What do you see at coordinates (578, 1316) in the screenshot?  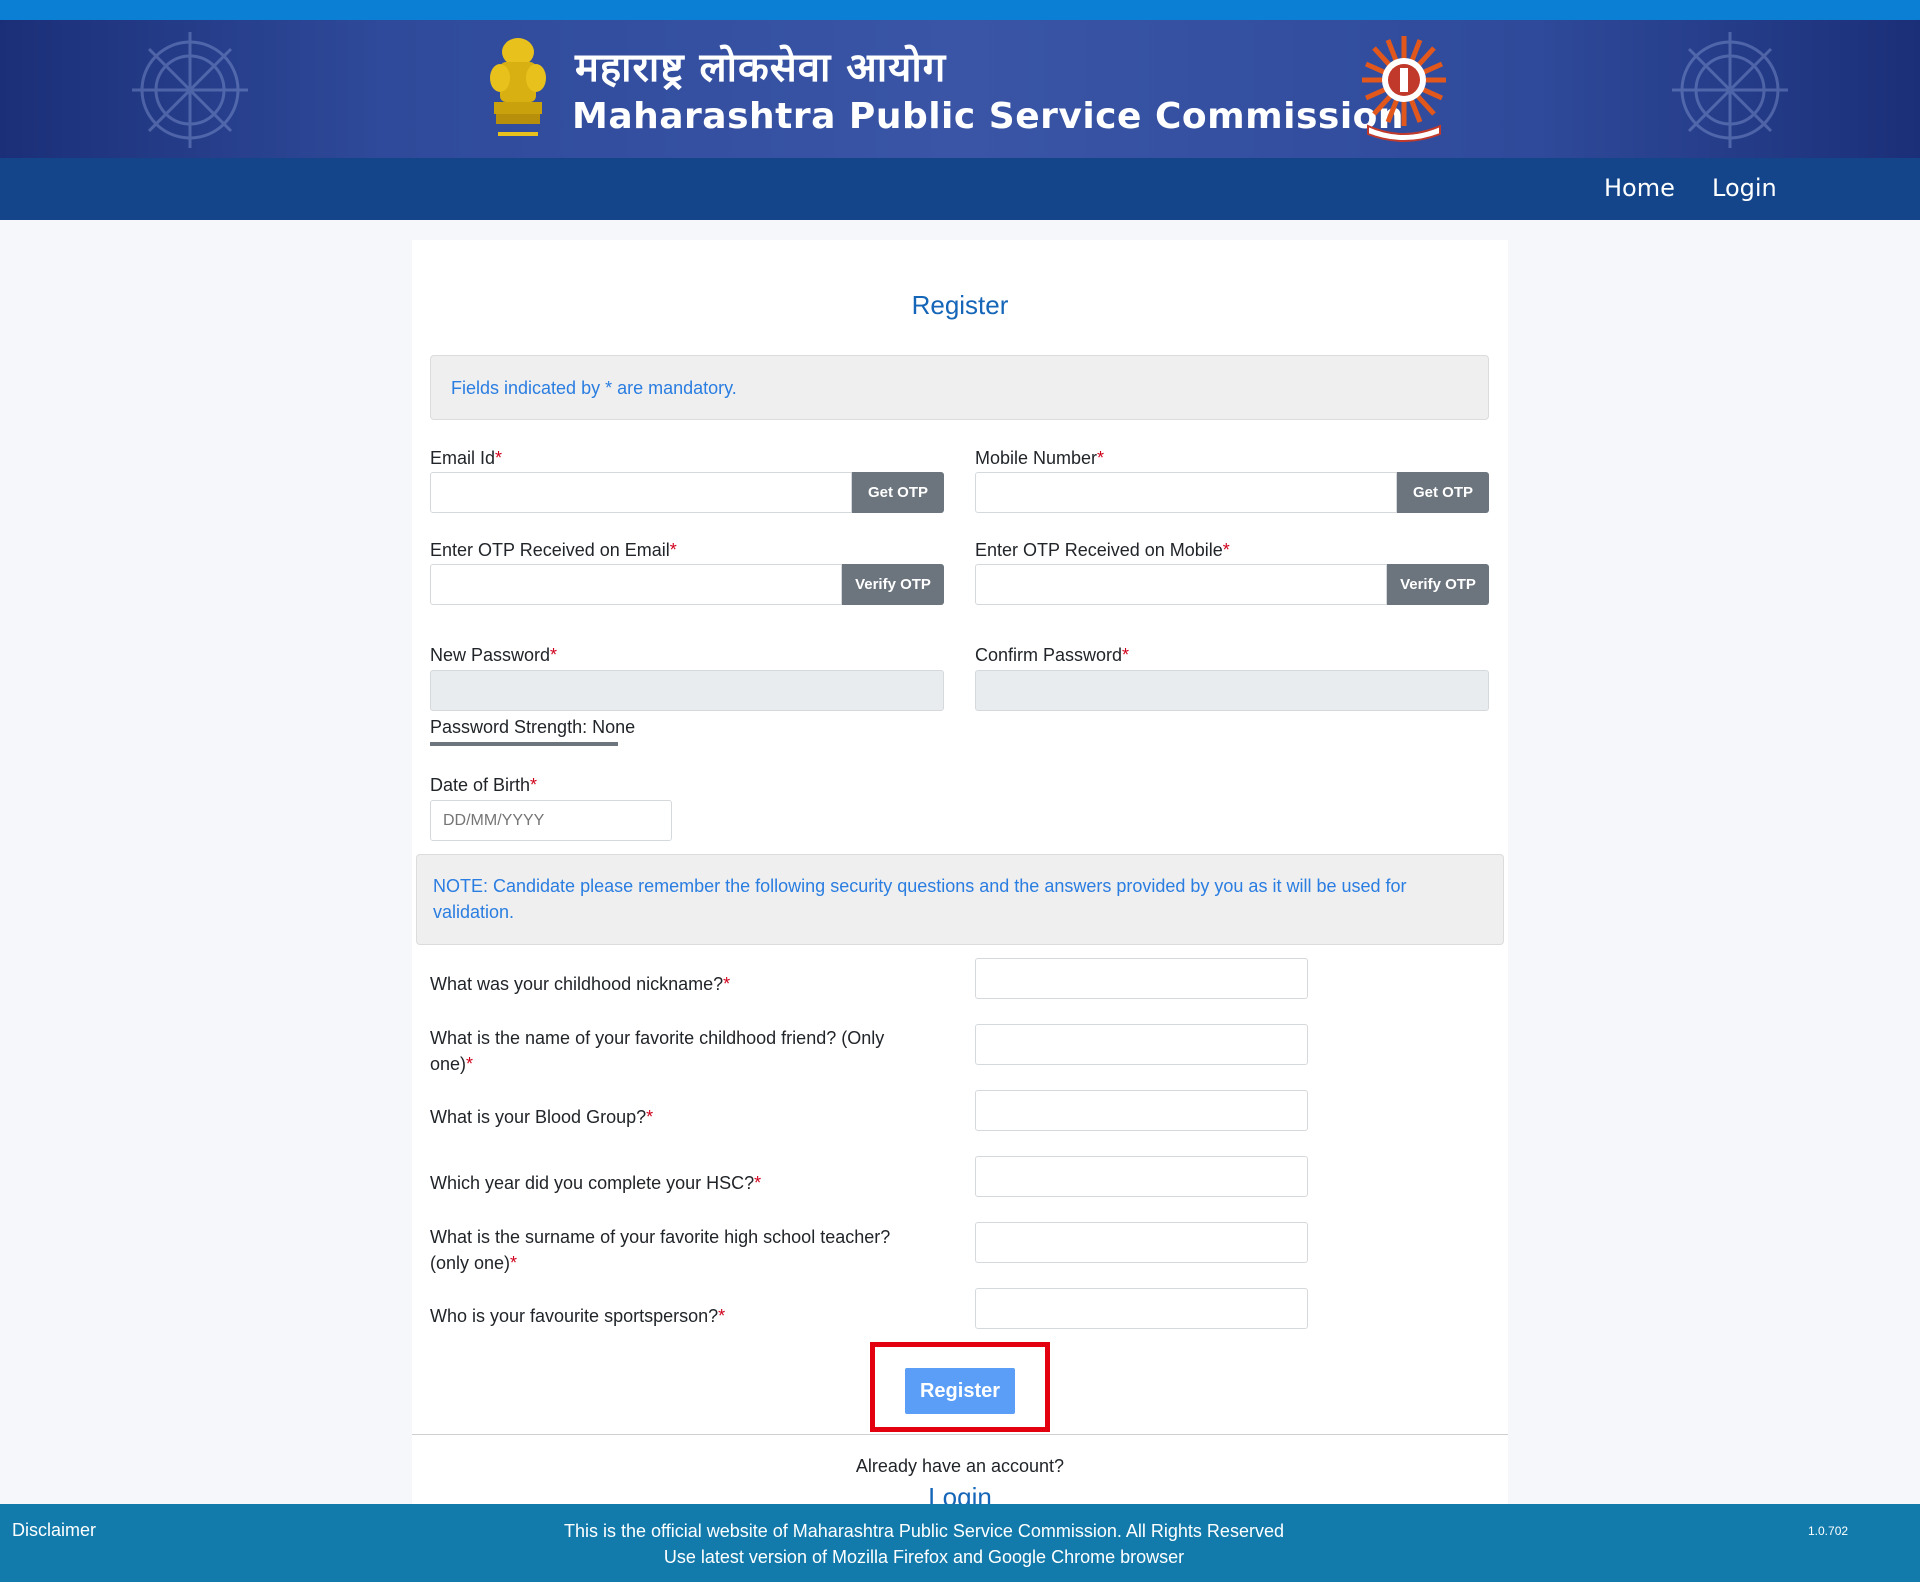 I see `question-label: Who is your favourite sportsperson?*` at bounding box center [578, 1316].